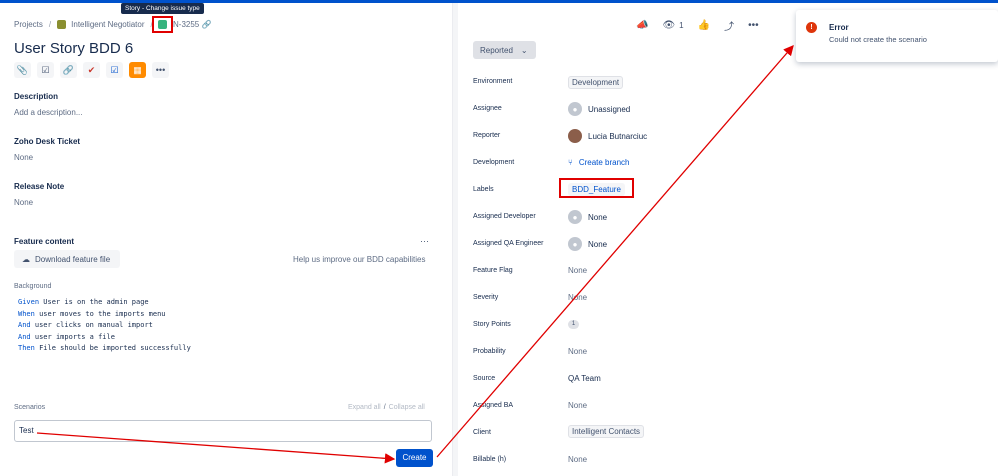  What do you see at coordinates (494, 162) in the screenshot?
I see `development-label: Development` at bounding box center [494, 162].